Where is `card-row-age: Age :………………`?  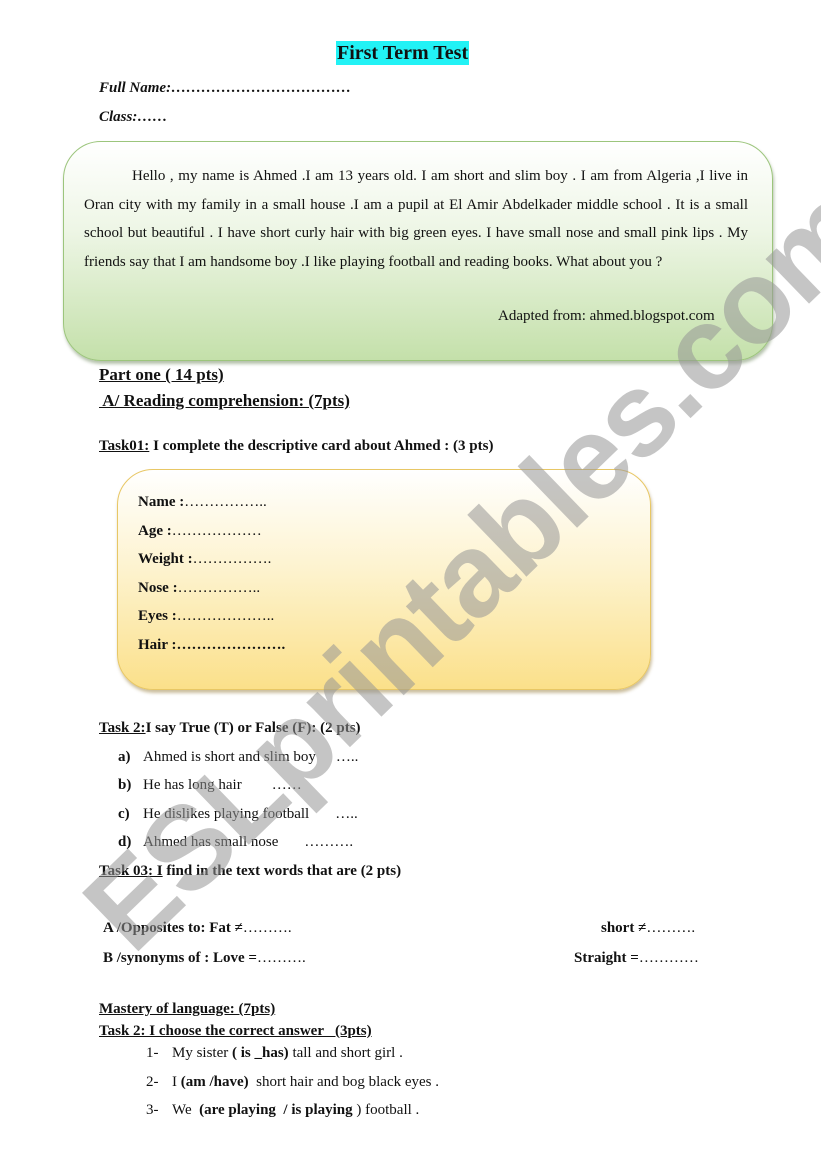 card-row-age: Age :……………… is located at coordinates (200, 531).